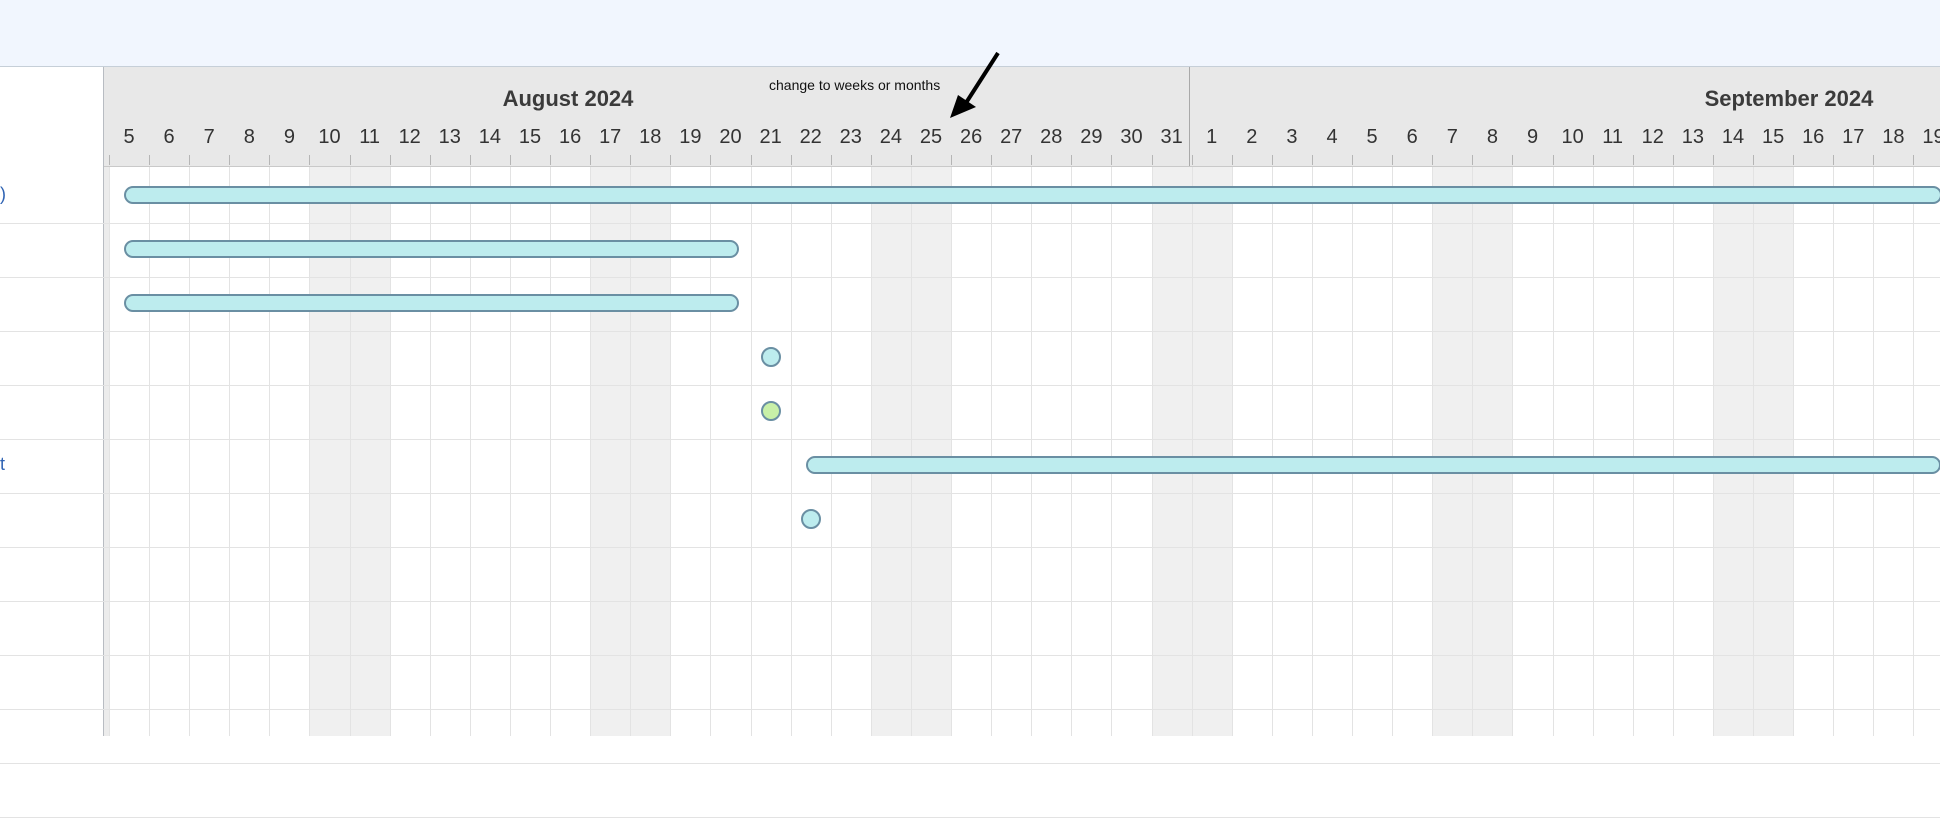 The image size is (1940, 818). What do you see at coordinates (51, 464) in the screenshot?
I see `task-row-label: t` at bounding box center [51, 464].